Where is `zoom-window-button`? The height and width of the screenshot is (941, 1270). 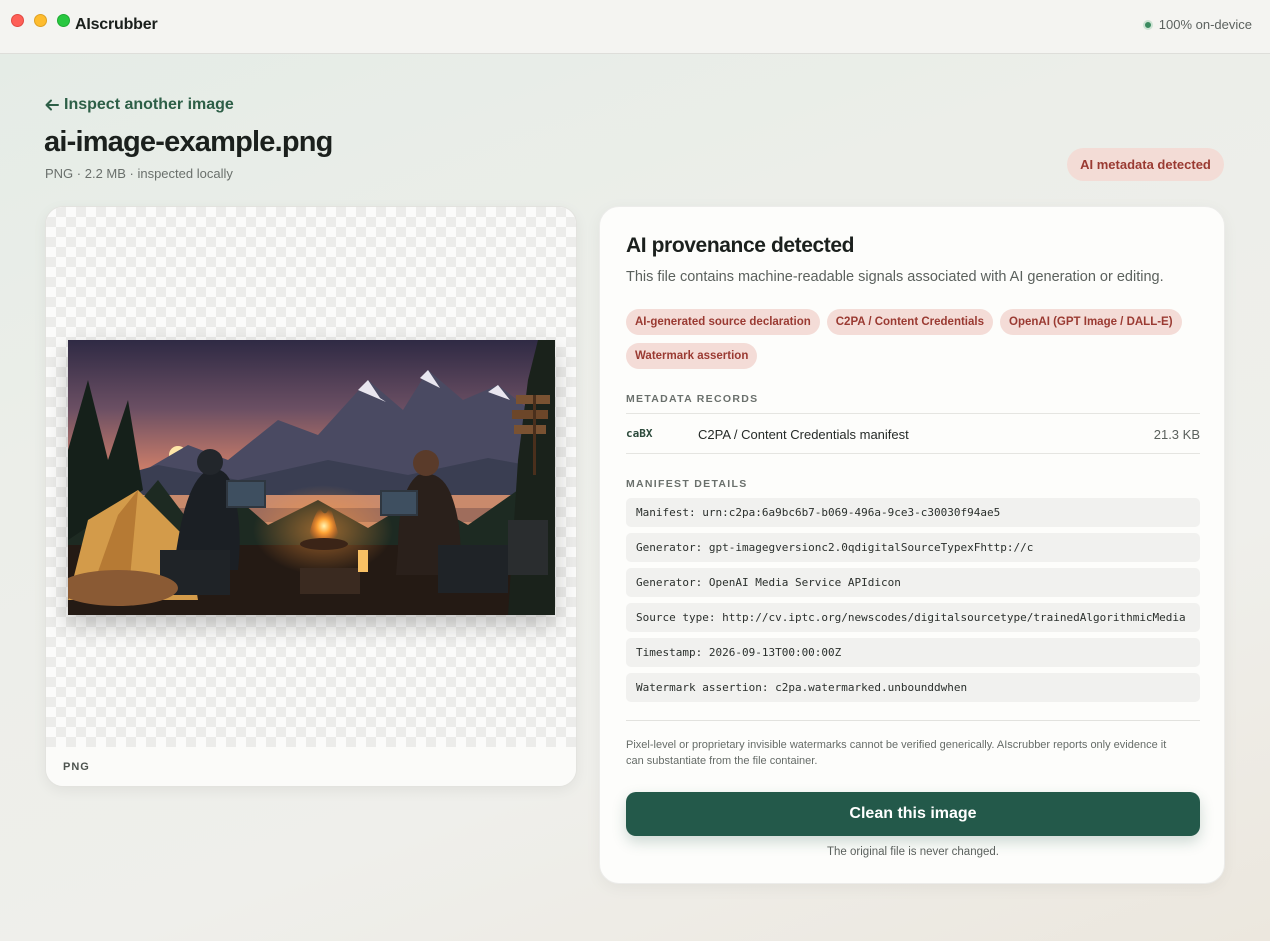
zoom-window-button is located at coordinates (63, 20).